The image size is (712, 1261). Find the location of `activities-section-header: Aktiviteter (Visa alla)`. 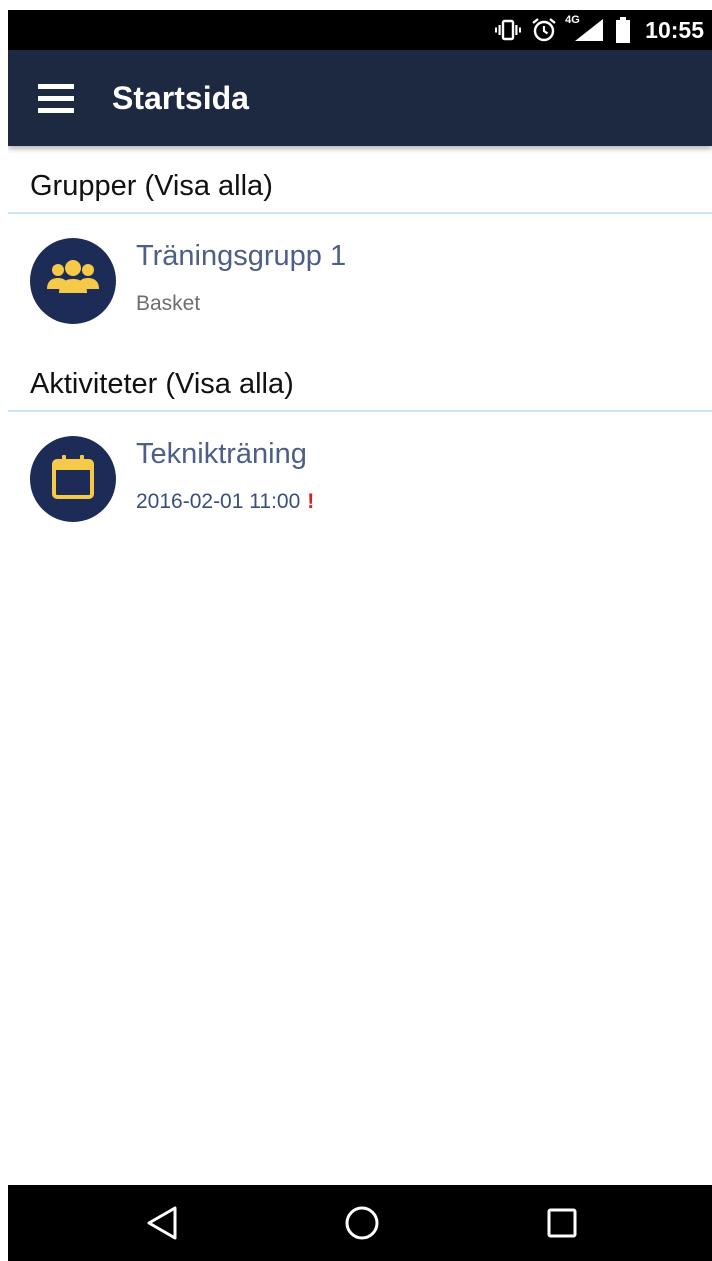

activities-section-header: Aktiviteter (Visa alla) is located at coordinates (360, 378).